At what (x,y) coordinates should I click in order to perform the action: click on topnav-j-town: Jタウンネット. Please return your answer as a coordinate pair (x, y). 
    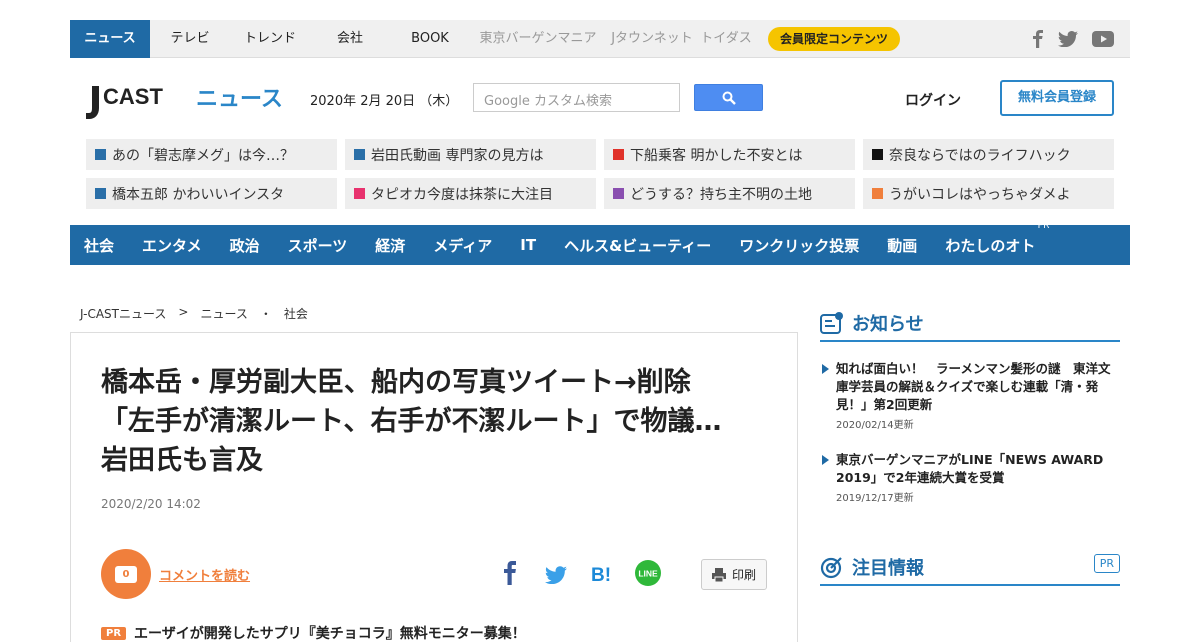
    Looking at the image, I should click on (652, 39).